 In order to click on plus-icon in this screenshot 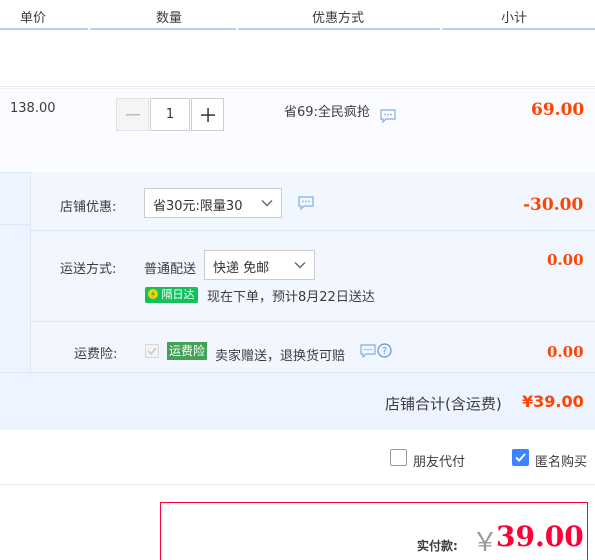, I will do `click(207, 114)`.